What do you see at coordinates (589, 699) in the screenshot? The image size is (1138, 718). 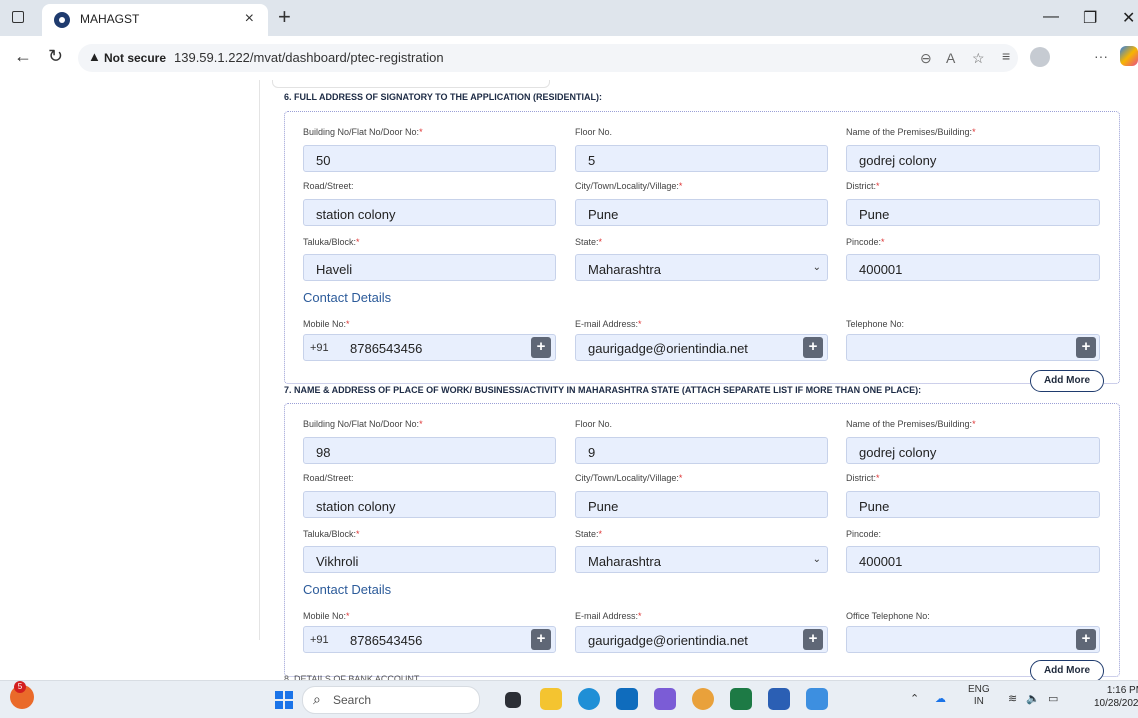 I see `edge-browser-icon` at bounding box center [589, 699].